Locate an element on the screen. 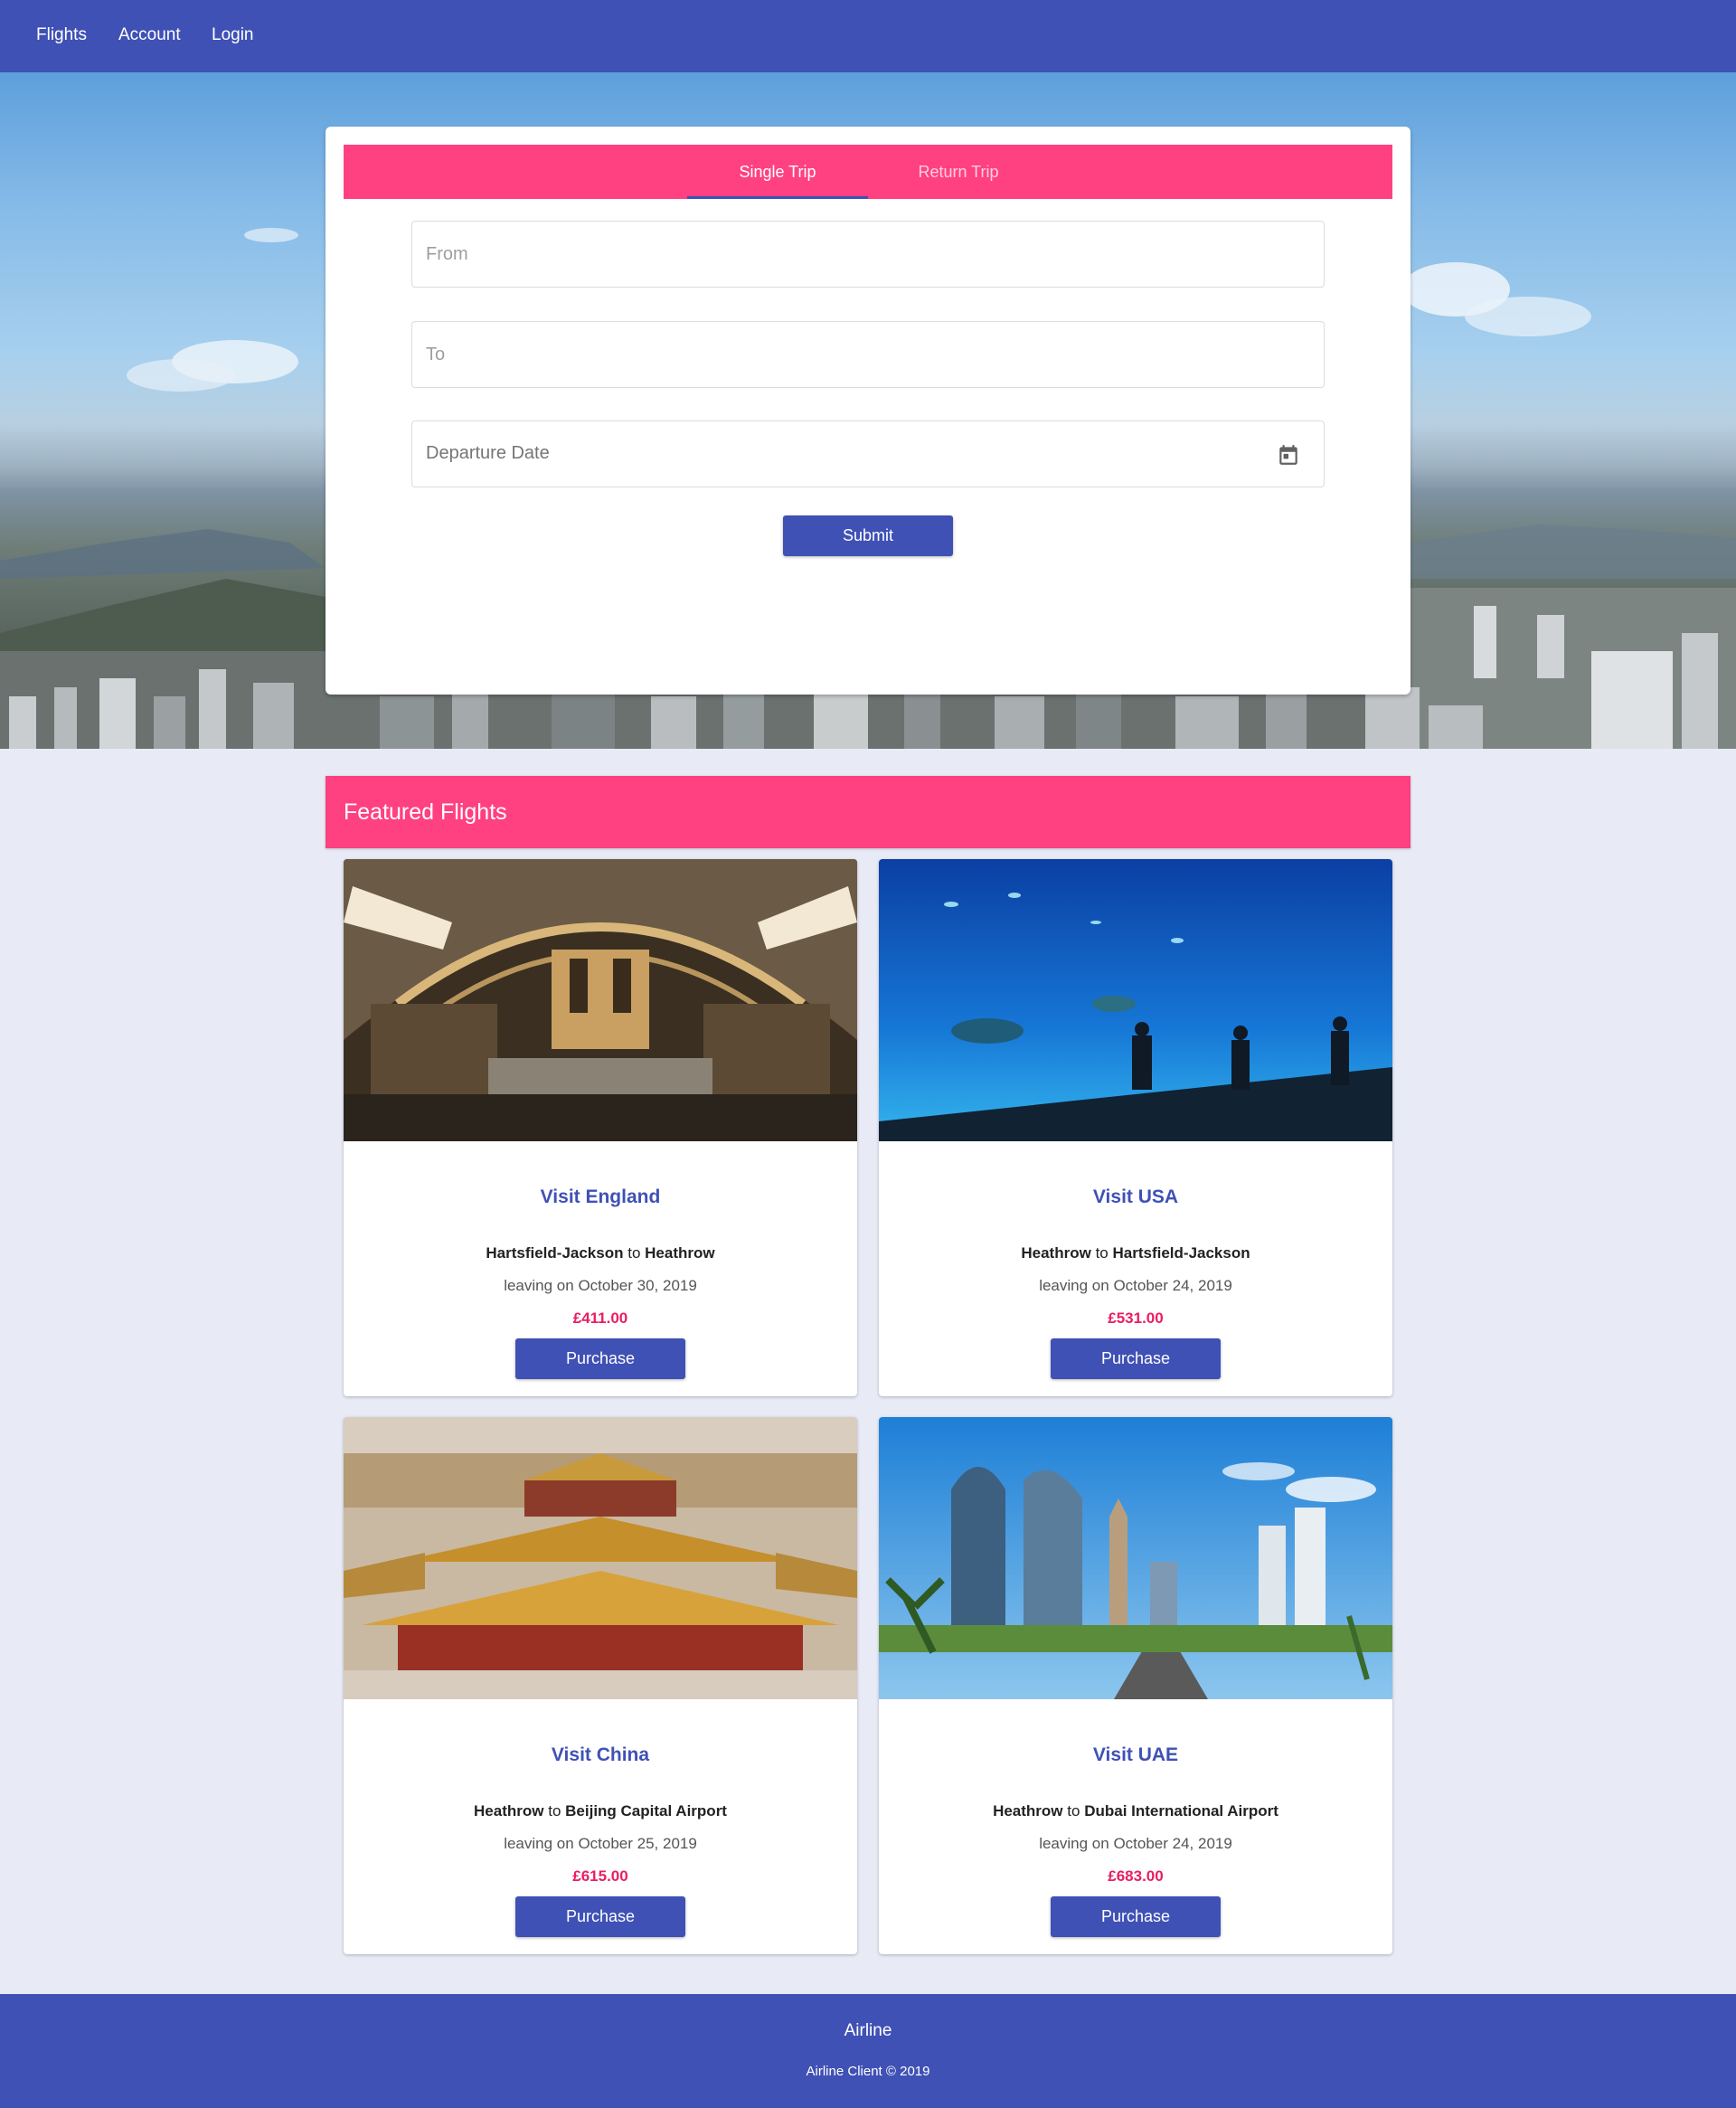 This screenshot has width=1736, height=2108. to-input is located at coordinates (868, 354).